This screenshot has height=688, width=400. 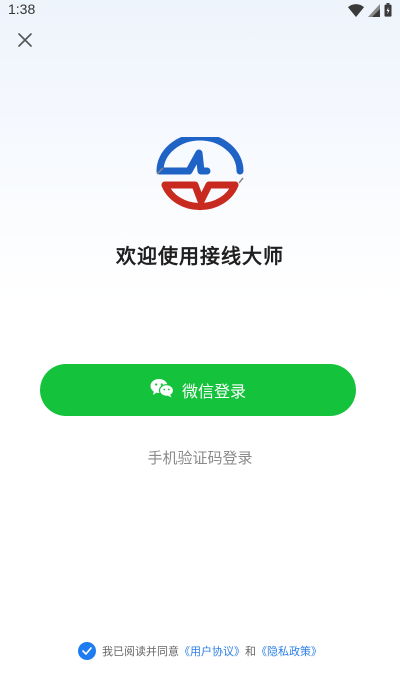 I want to click on close-button, so click(x=25, y=41).